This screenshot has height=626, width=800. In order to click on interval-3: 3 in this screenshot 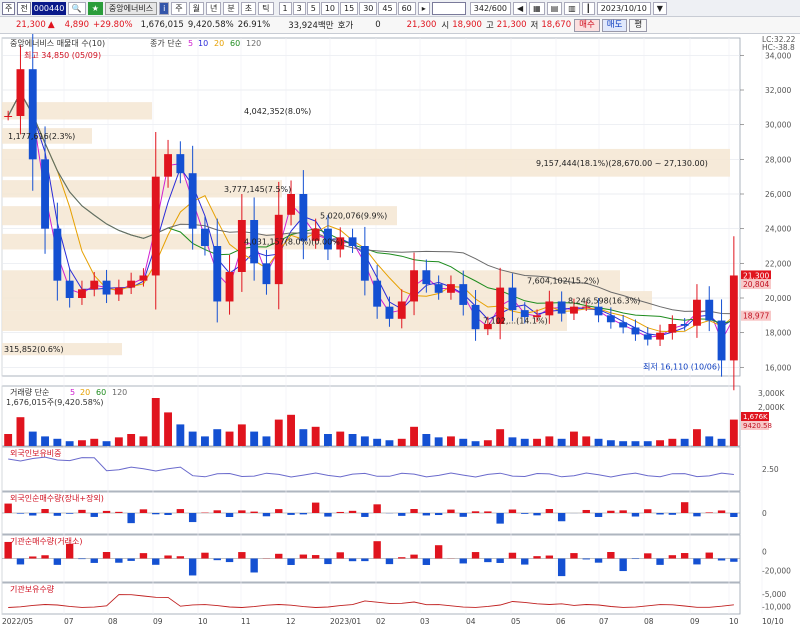, I will do `click(299, 8)`.